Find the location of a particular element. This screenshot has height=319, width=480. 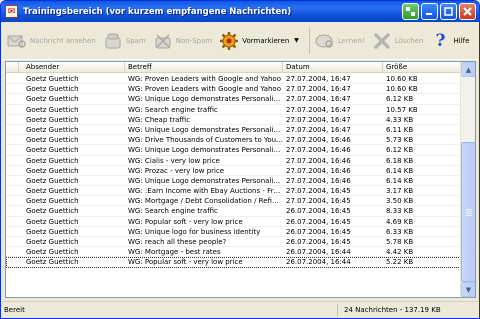

scroll-thumb is located at coordinates (468, 212).